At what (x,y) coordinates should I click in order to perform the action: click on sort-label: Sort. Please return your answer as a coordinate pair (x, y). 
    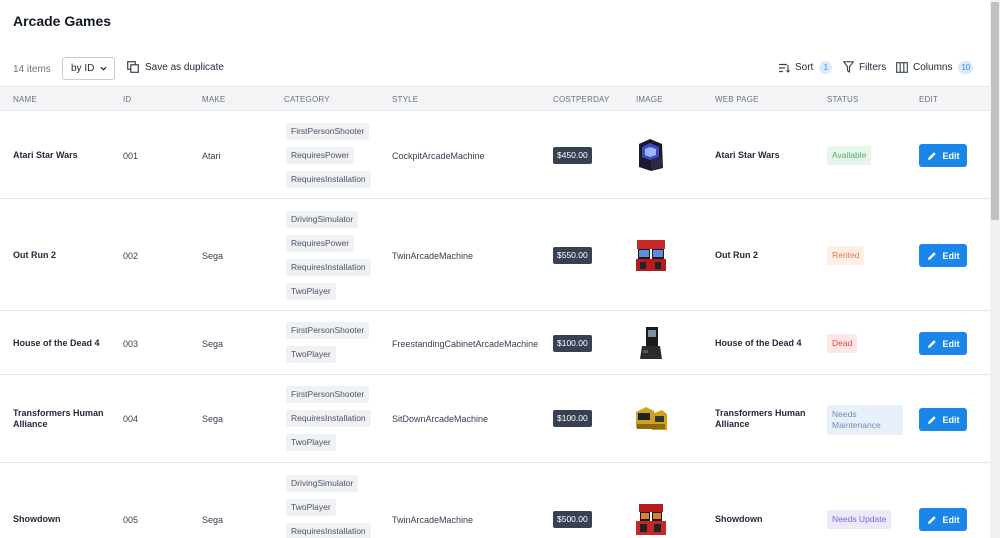
    Looking at the image, I should click on (804, 67).